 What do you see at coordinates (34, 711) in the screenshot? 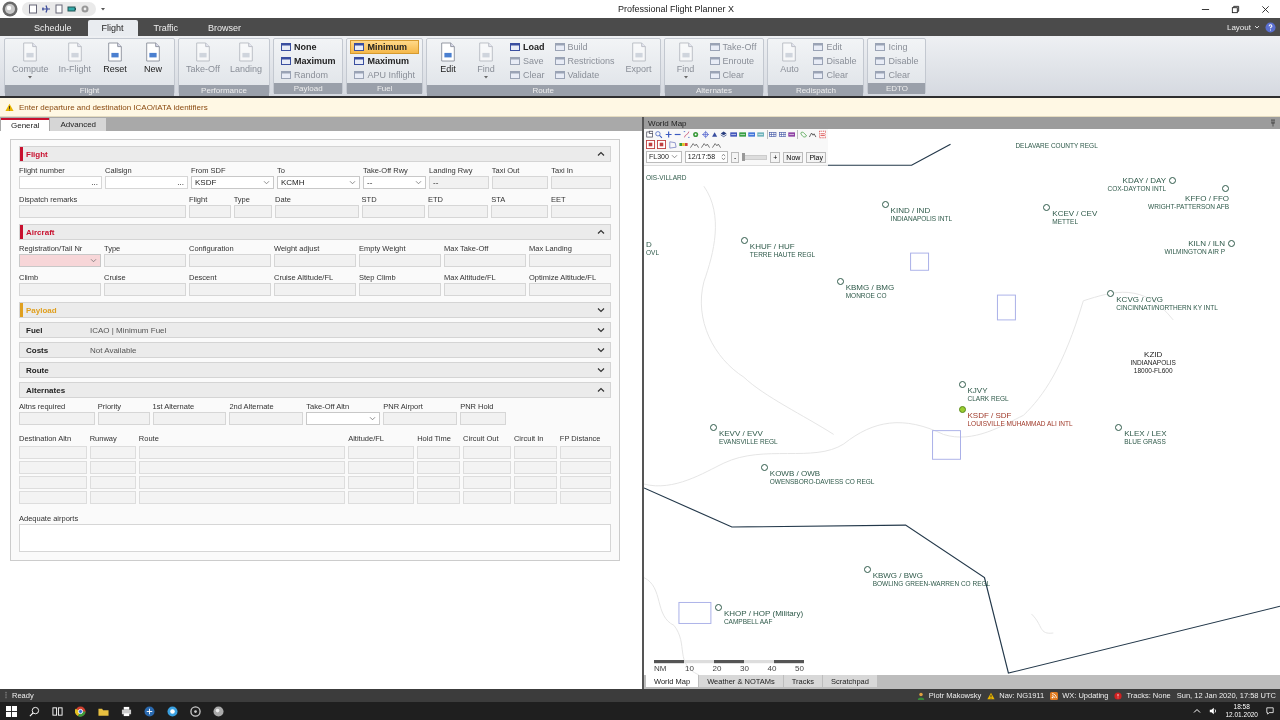
I see `search-icon` at bounding box center [34, 711].